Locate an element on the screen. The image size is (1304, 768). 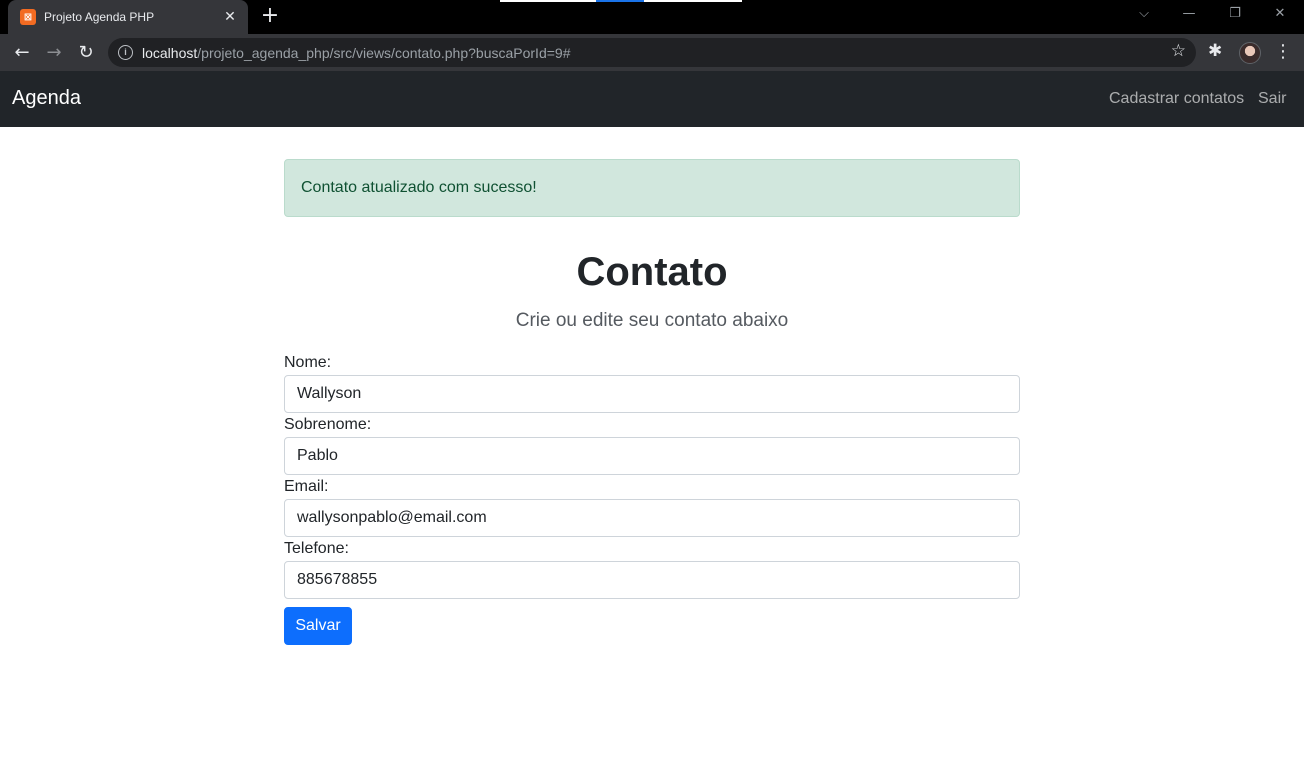
minimize-icon: — is located at coordinates (1189, 14).